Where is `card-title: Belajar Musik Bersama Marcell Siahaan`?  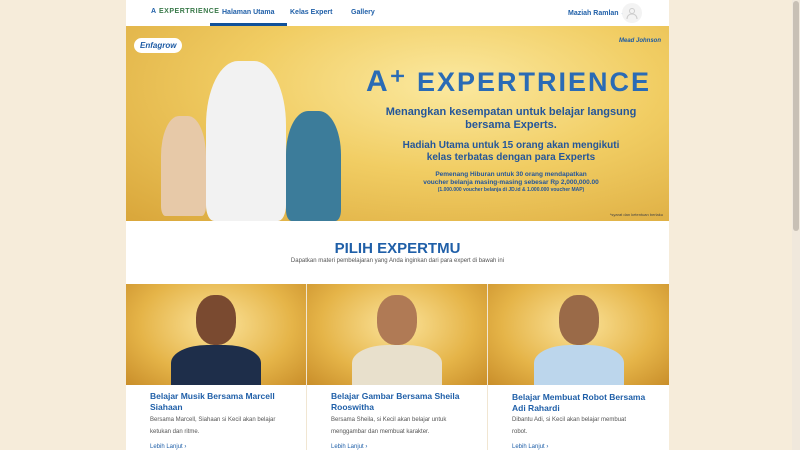
card-title: Belajar Musik Bersama Marcell Siahaan is located at coordinates (220, 402).